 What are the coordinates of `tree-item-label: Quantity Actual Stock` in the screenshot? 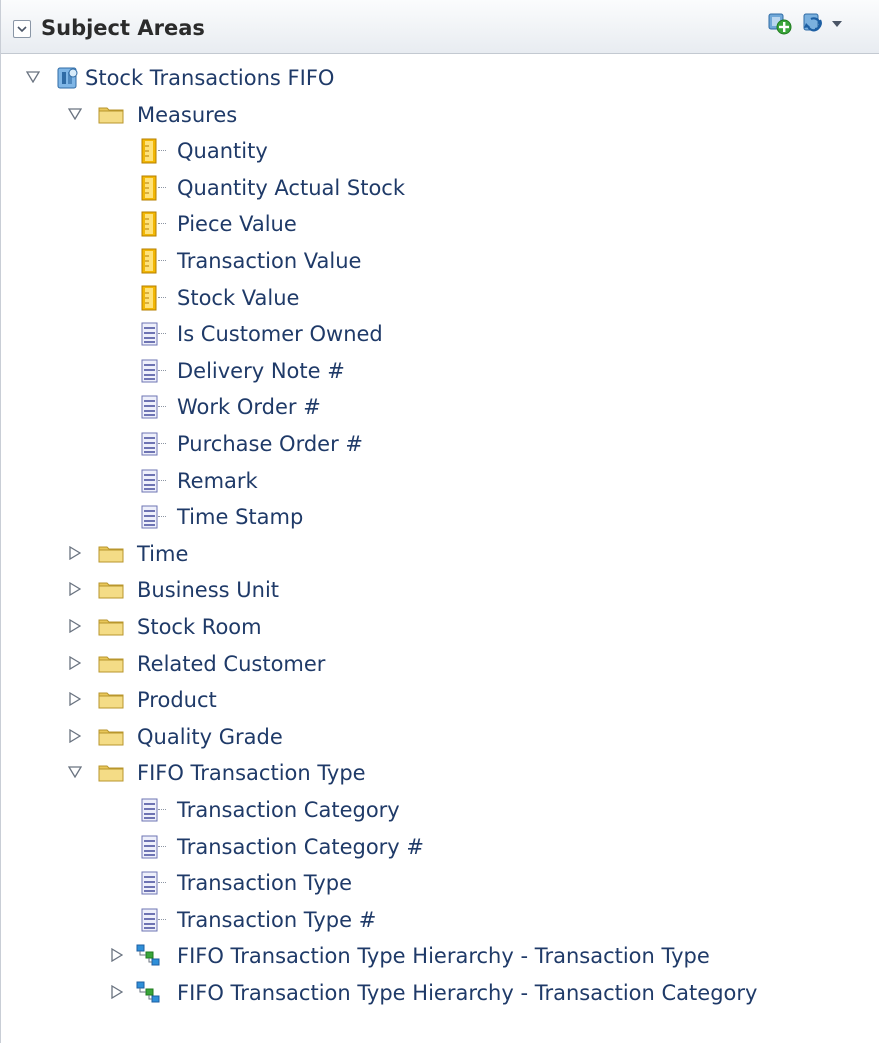 It's located at (291, 187).